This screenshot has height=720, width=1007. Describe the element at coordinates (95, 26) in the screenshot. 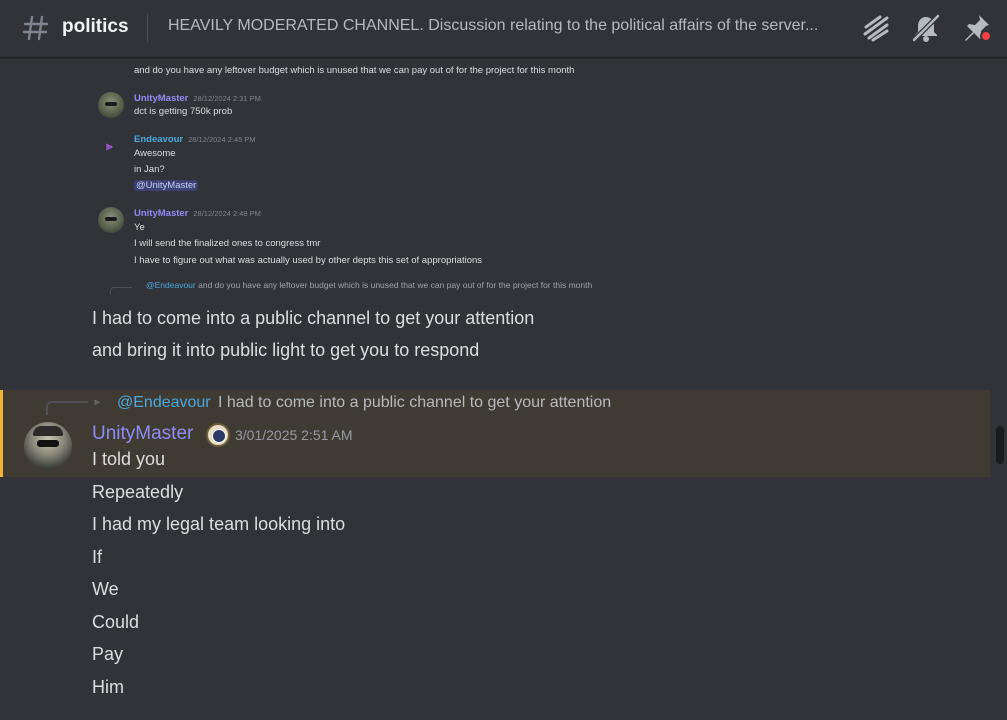

I see `channel-name: politics` at that location.